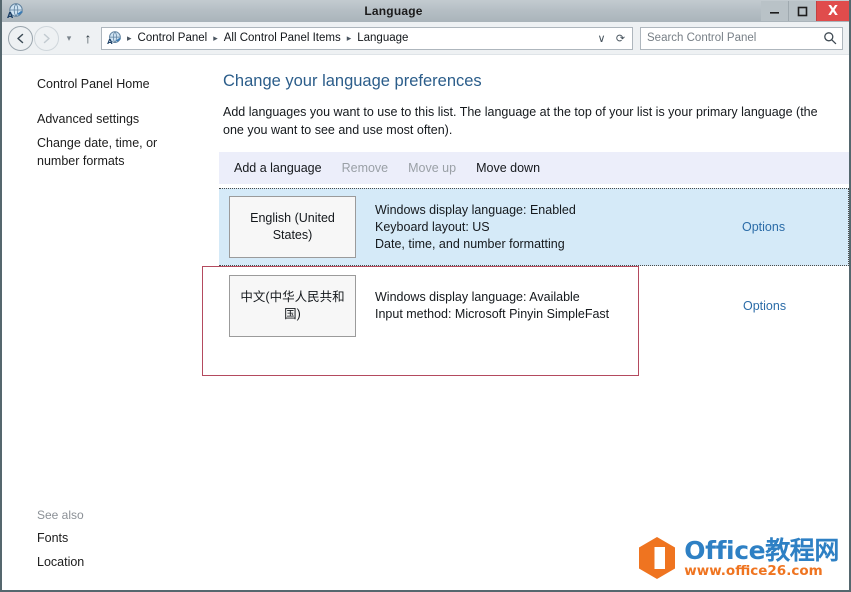 The image size is (851, 592). I want to click on search-input, so click(729, 38).